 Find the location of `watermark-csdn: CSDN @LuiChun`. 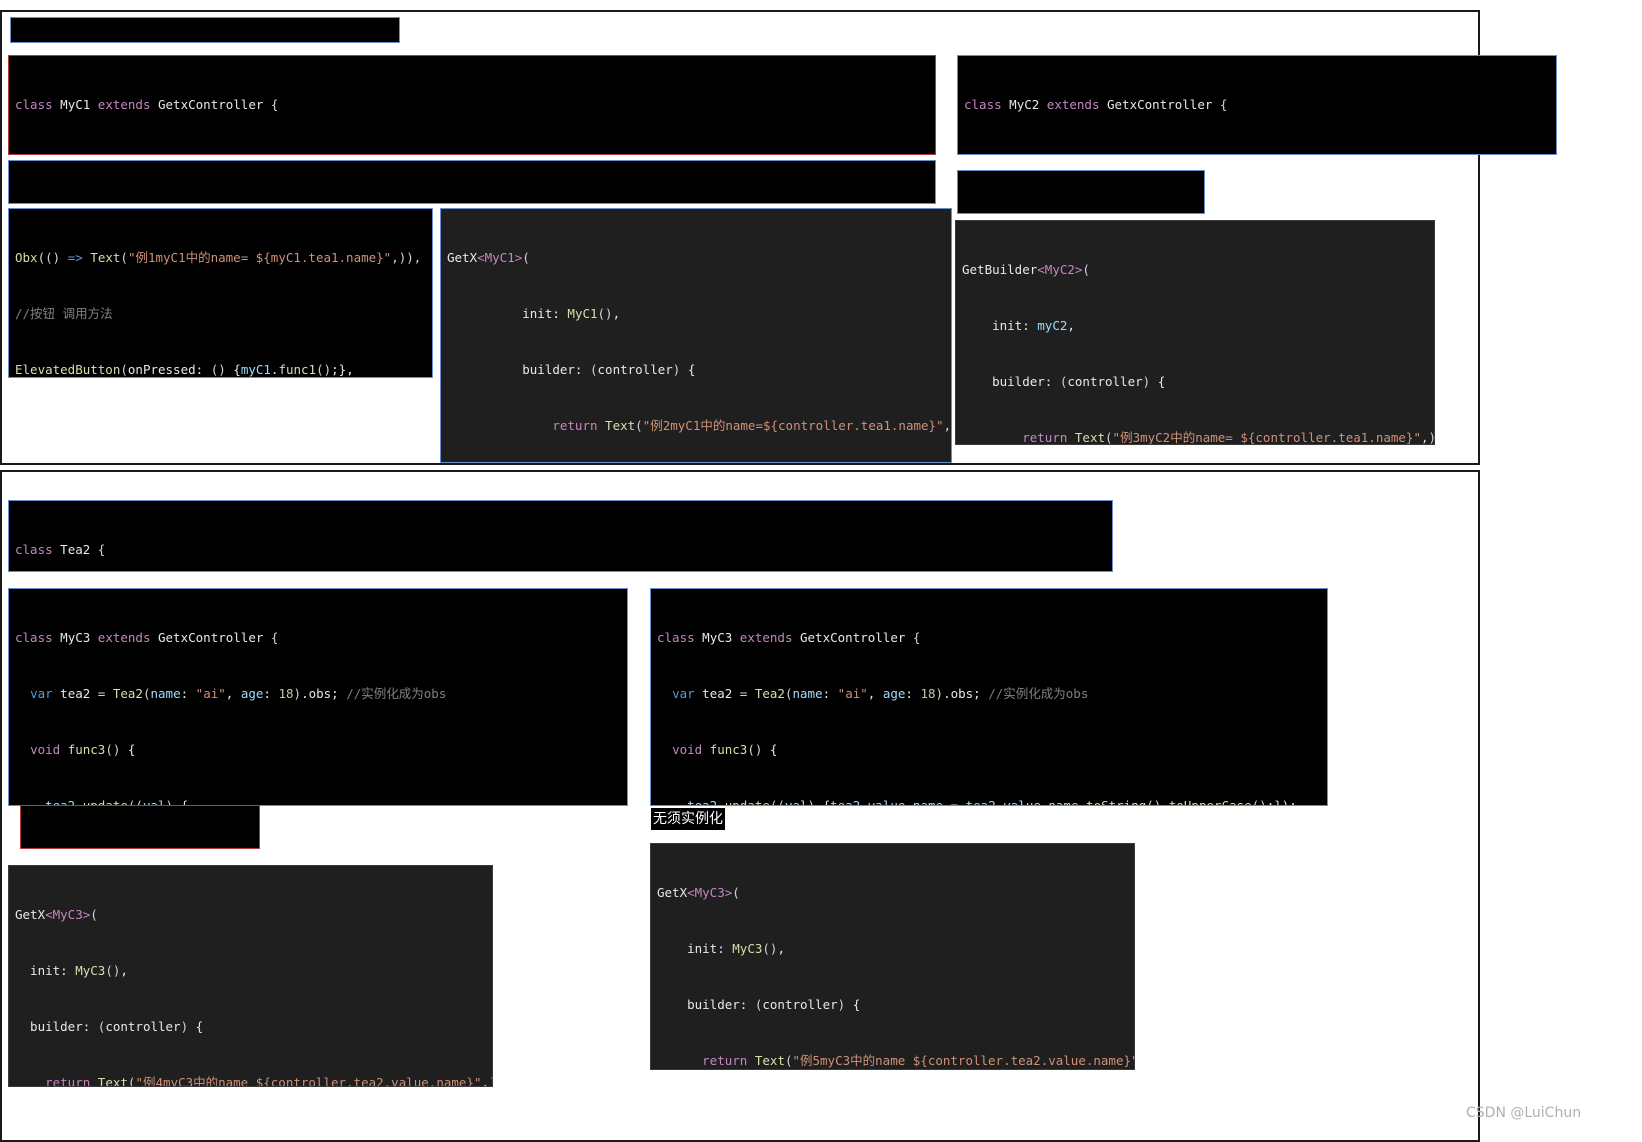

watermark-csdn: CSDN @LuiChun is located at coordinates (1524, 1113).